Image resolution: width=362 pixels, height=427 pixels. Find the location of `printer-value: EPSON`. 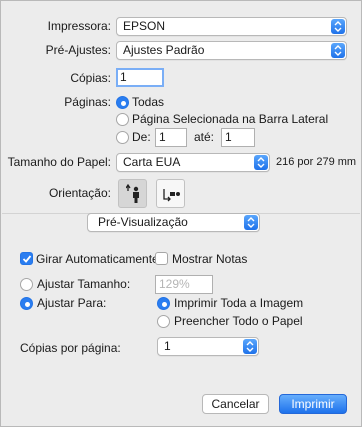

printer-value: EPSON is located at coordinates (144, 26).